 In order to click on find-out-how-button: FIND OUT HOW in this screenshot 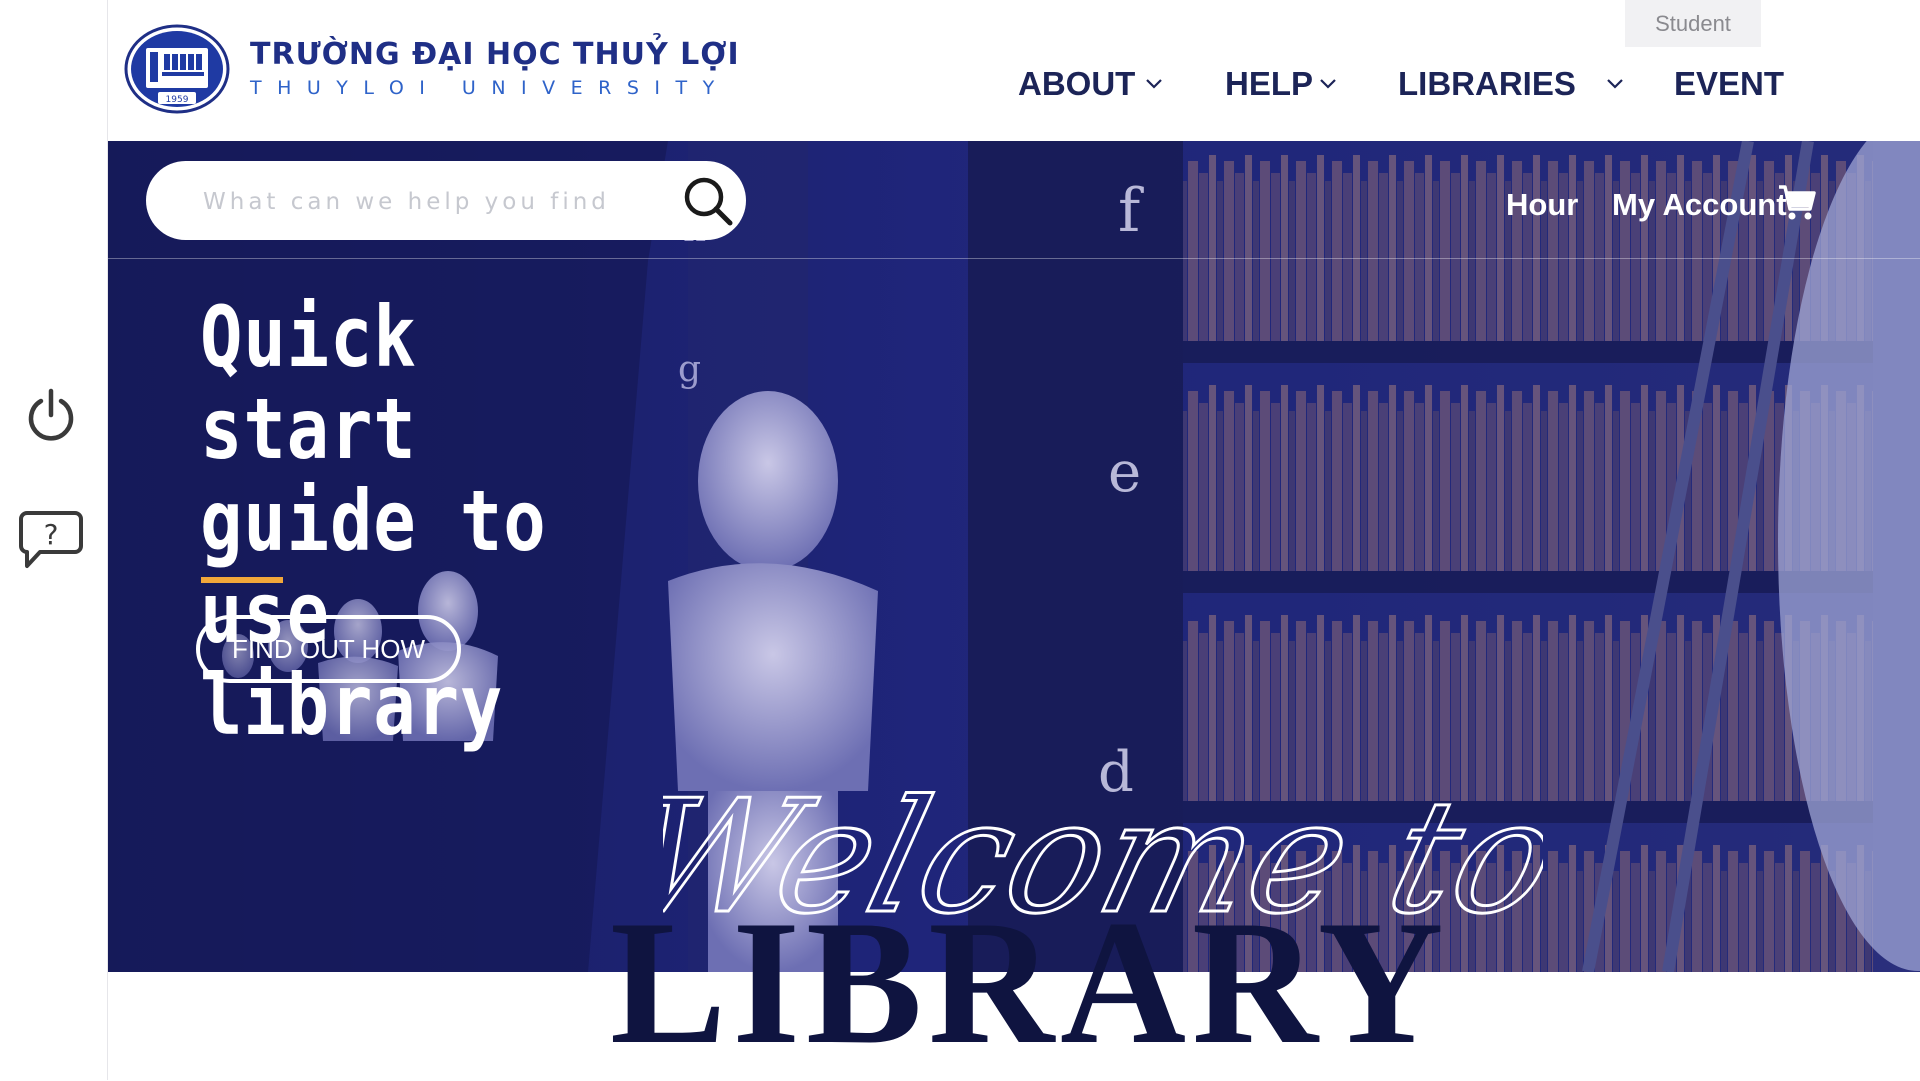, I will do `click(328, 649)`.